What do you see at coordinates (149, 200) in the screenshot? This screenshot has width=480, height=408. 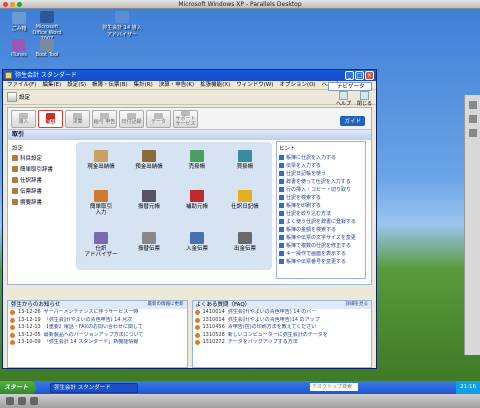 I see `grid-item-transfer-ledger: 振替元帳` at bounding box center [149, 200].